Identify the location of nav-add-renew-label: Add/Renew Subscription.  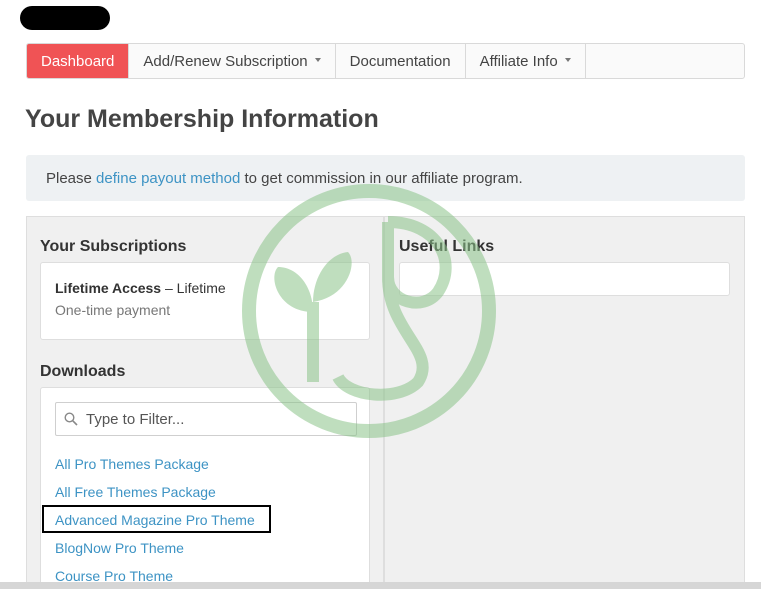
(225, 61).